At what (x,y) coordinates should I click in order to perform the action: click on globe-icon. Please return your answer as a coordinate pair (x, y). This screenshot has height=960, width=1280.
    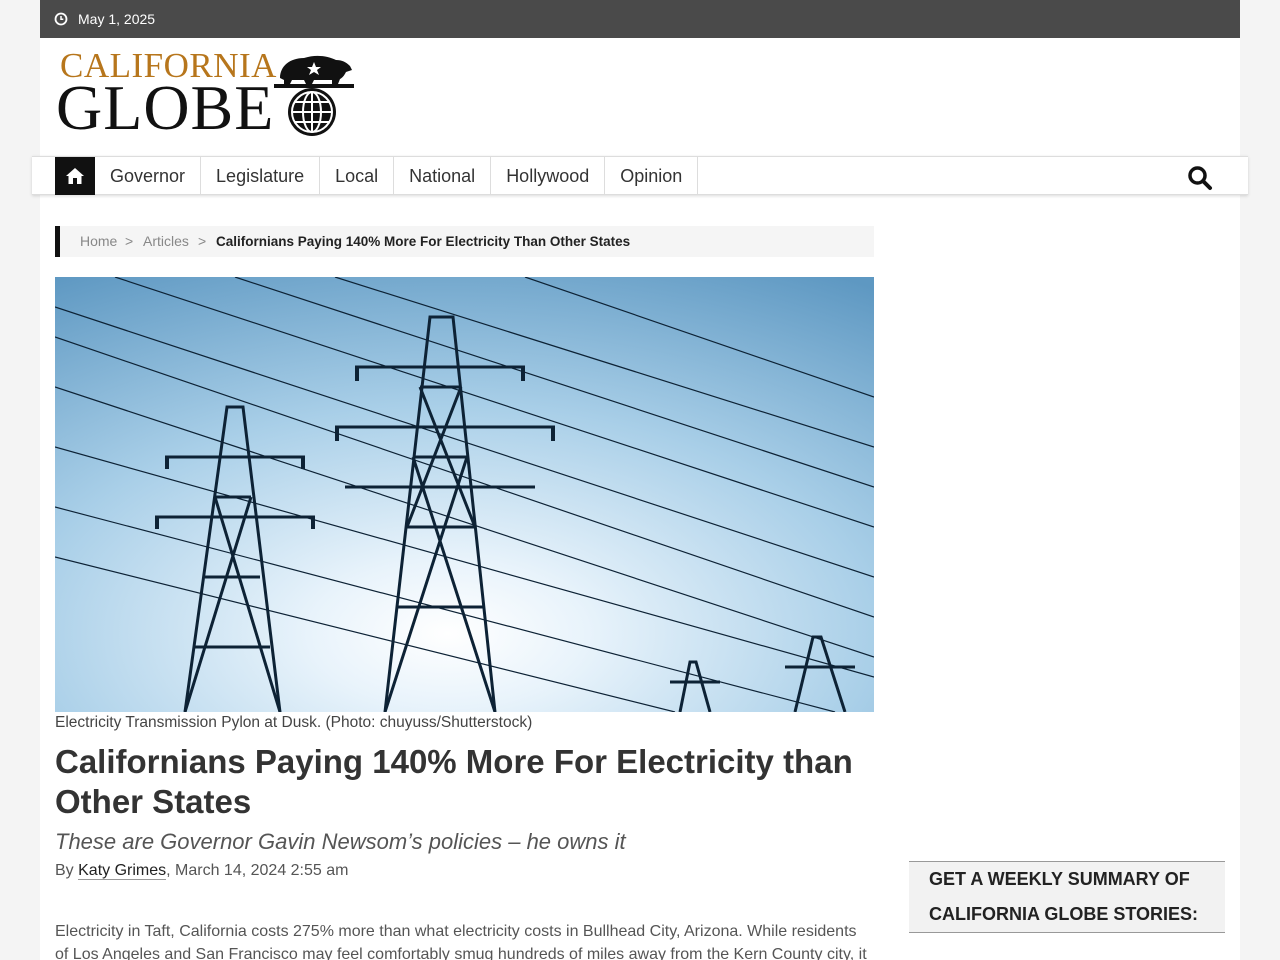
    Looking at the image, I should click on (312, 112).